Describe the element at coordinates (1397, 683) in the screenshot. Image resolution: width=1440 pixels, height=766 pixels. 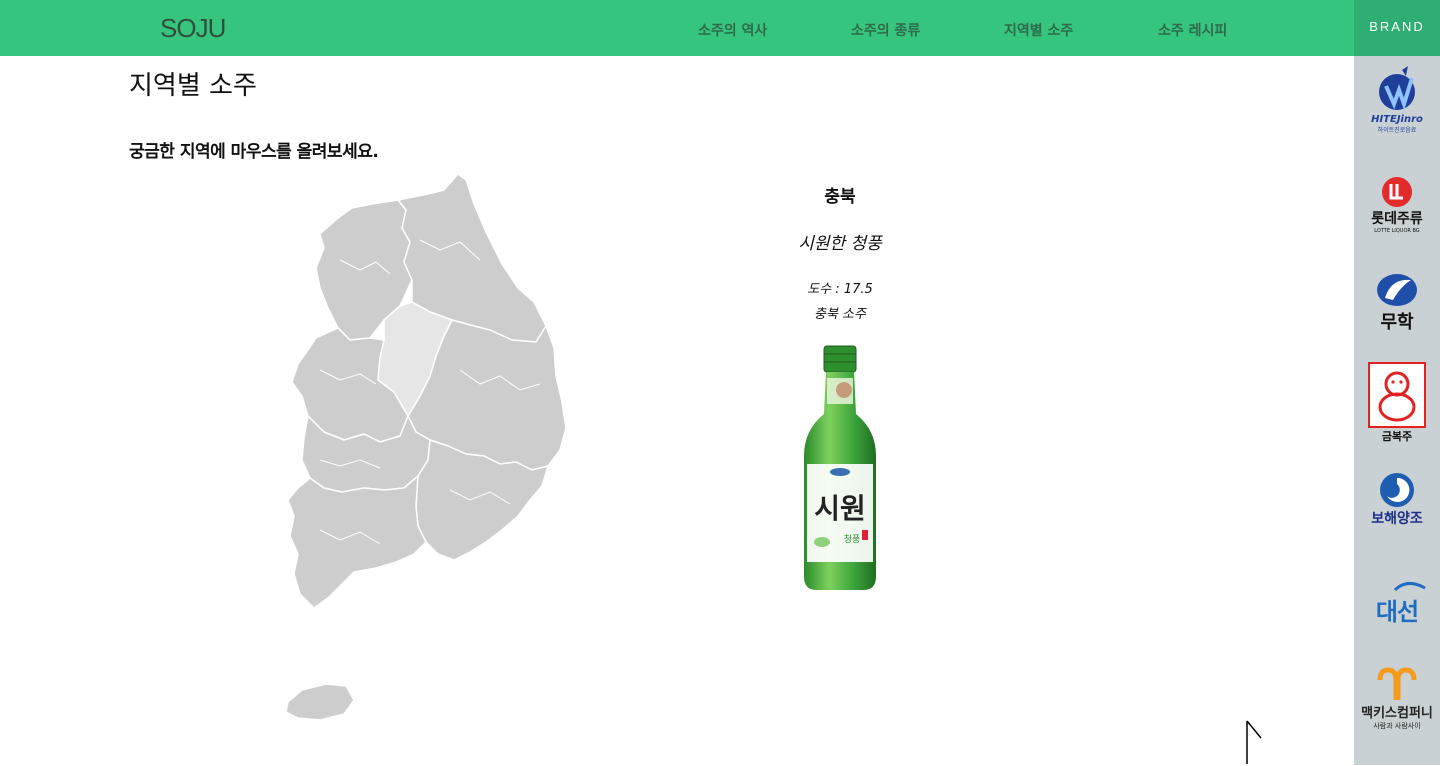
I see `mackiss-logo-icon` at that location.